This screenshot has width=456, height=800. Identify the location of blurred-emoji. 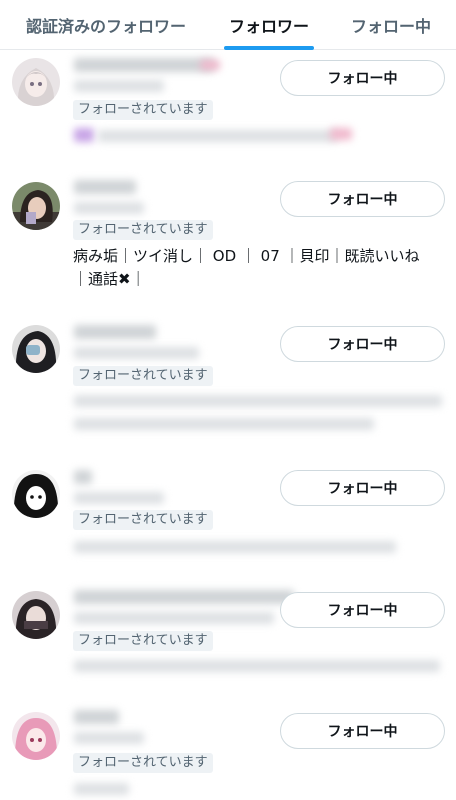
(210, 65).